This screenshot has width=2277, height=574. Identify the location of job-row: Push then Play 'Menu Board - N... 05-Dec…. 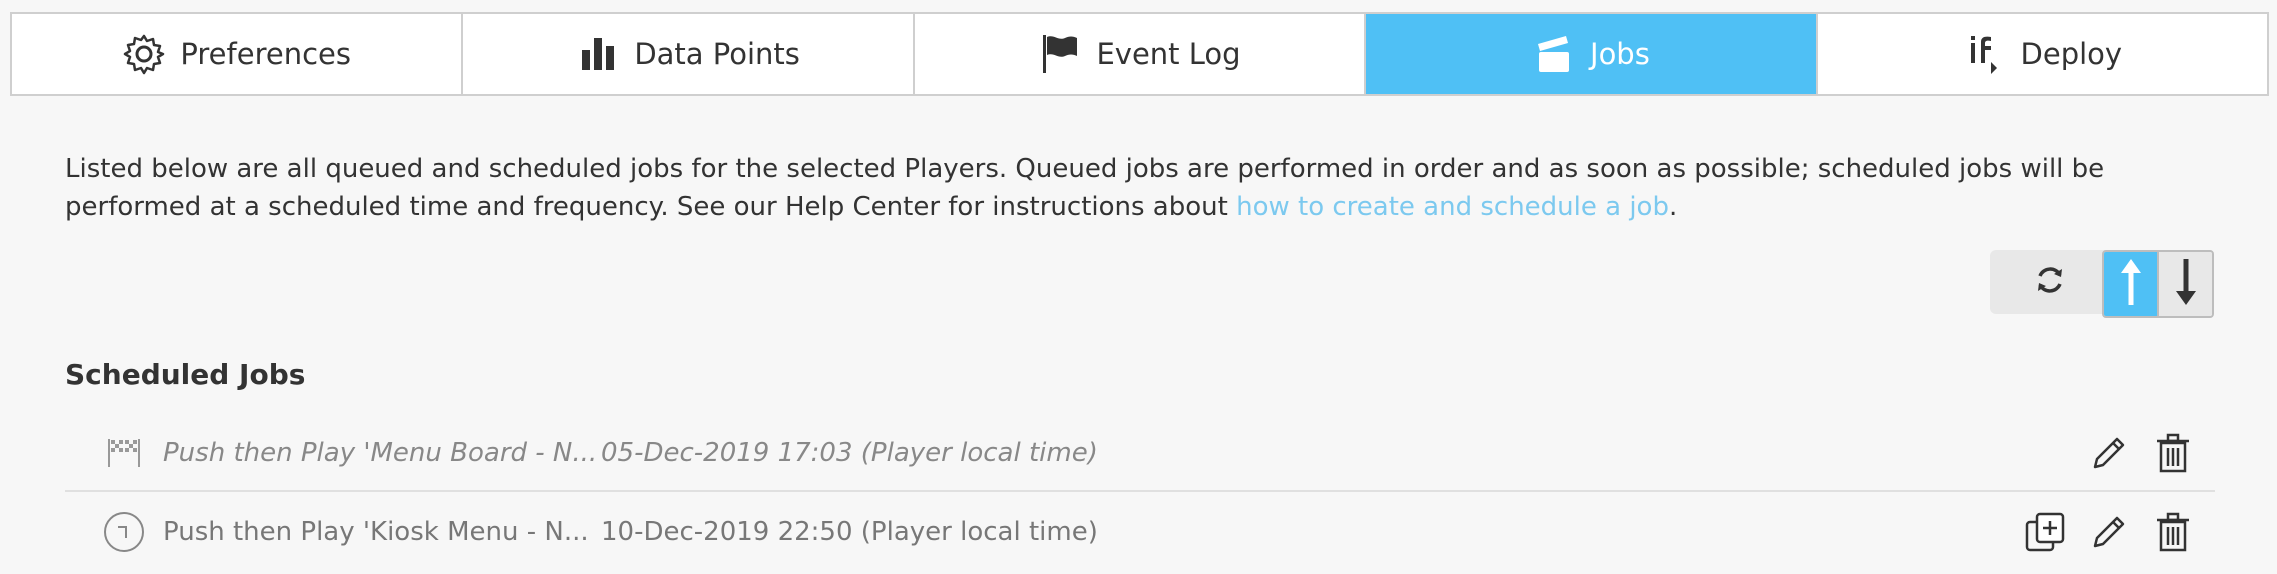
(1140, 454).